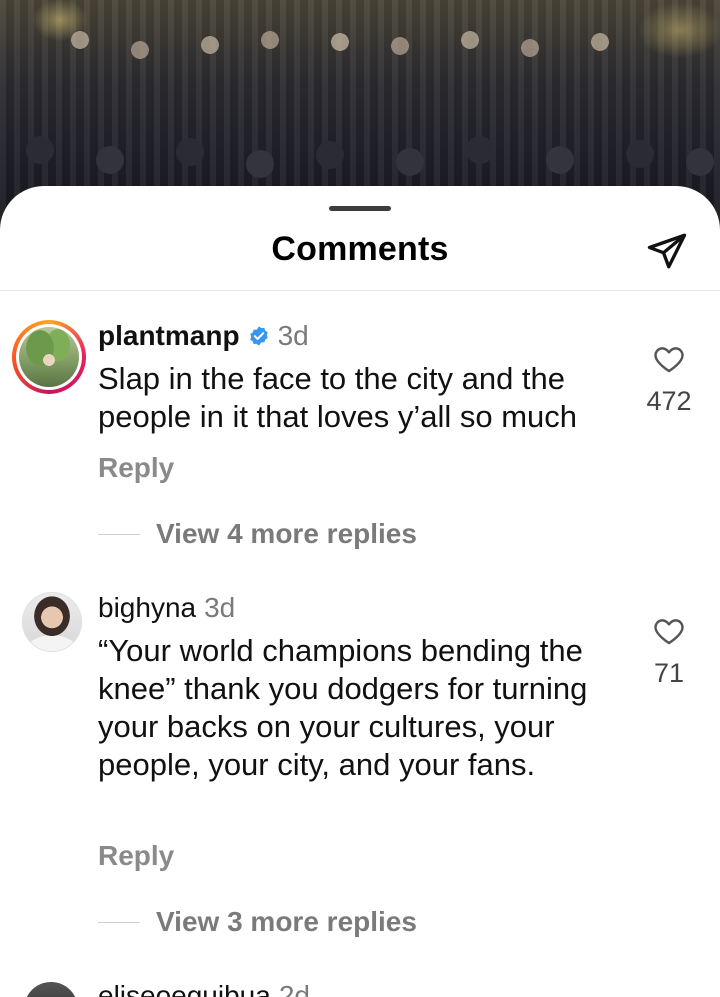  I want to click on view-more-replies-button: View 3 more replies, so click(257, 922).